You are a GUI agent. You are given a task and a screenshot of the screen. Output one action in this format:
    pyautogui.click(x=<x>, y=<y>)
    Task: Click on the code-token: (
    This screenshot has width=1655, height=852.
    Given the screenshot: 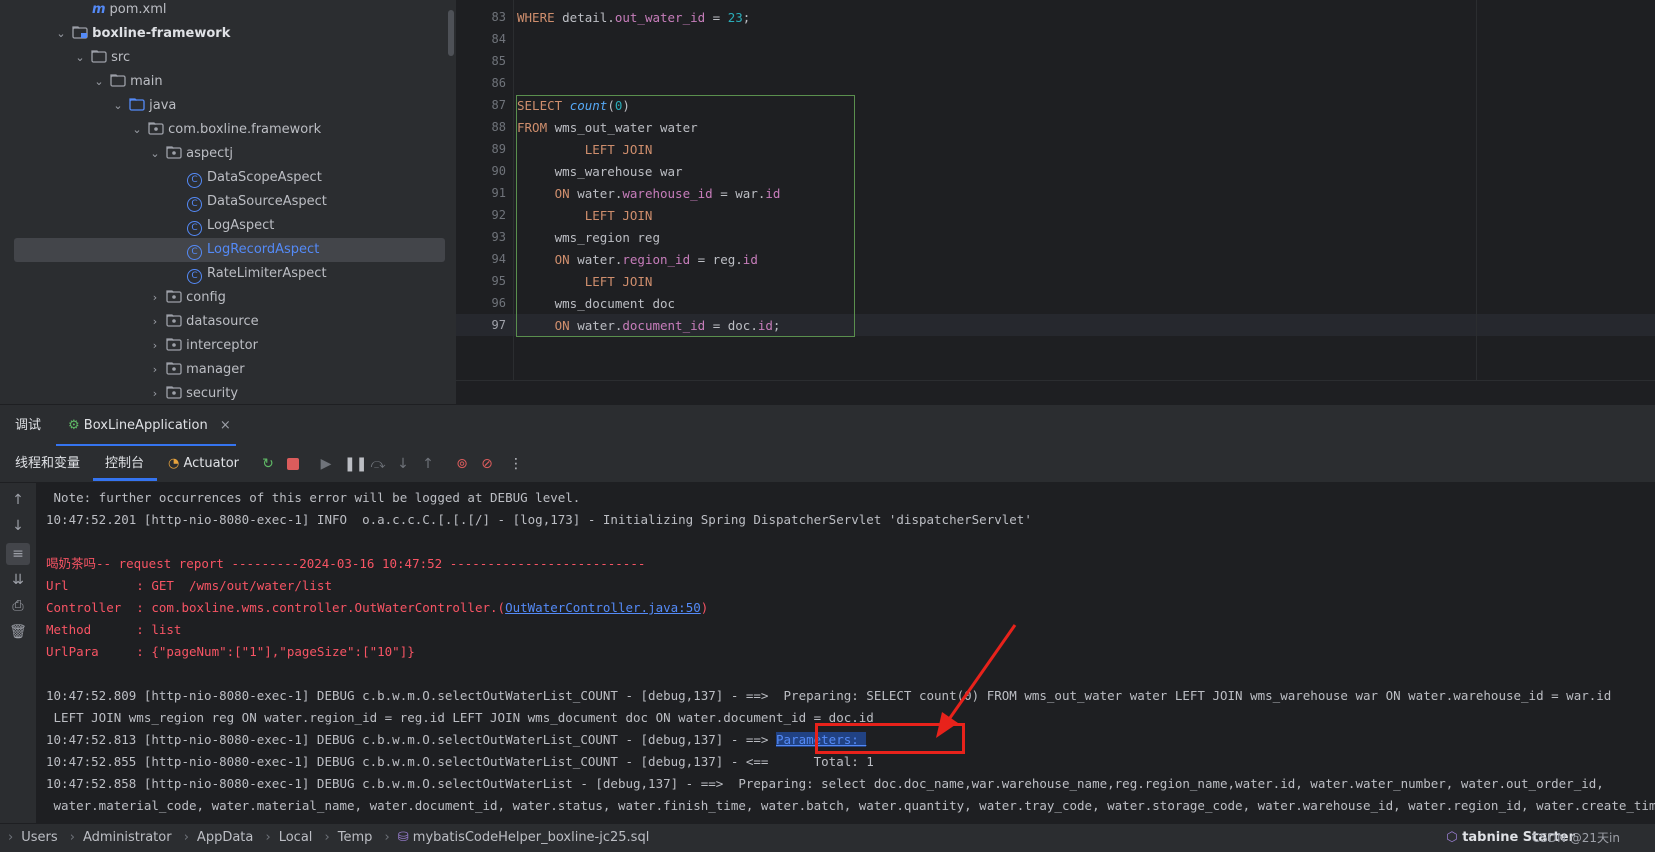 What is the action you would take?
    pyautogui.click(x=611, y=105)
    